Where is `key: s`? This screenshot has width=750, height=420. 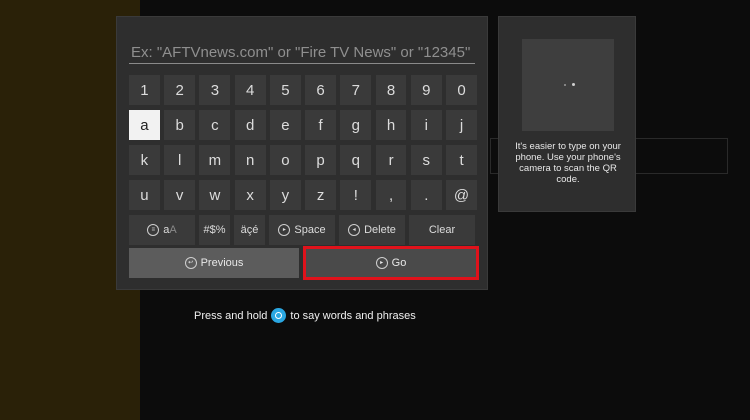
key: s is located at coordinates (426, 160).